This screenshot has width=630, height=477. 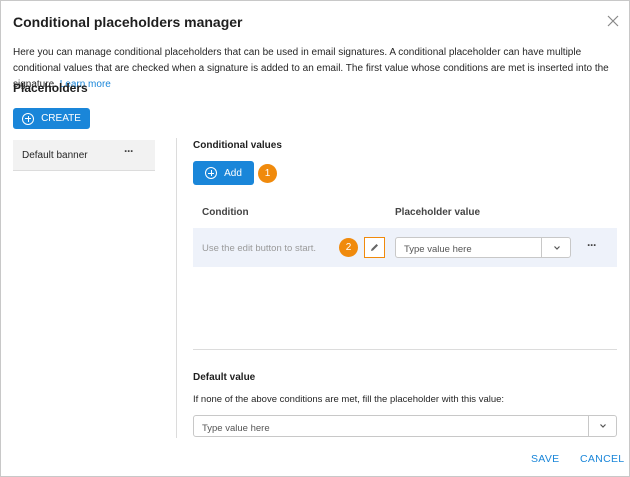 I want to click on placeholders-heading: Placeholders, so click(x=50, y=88).